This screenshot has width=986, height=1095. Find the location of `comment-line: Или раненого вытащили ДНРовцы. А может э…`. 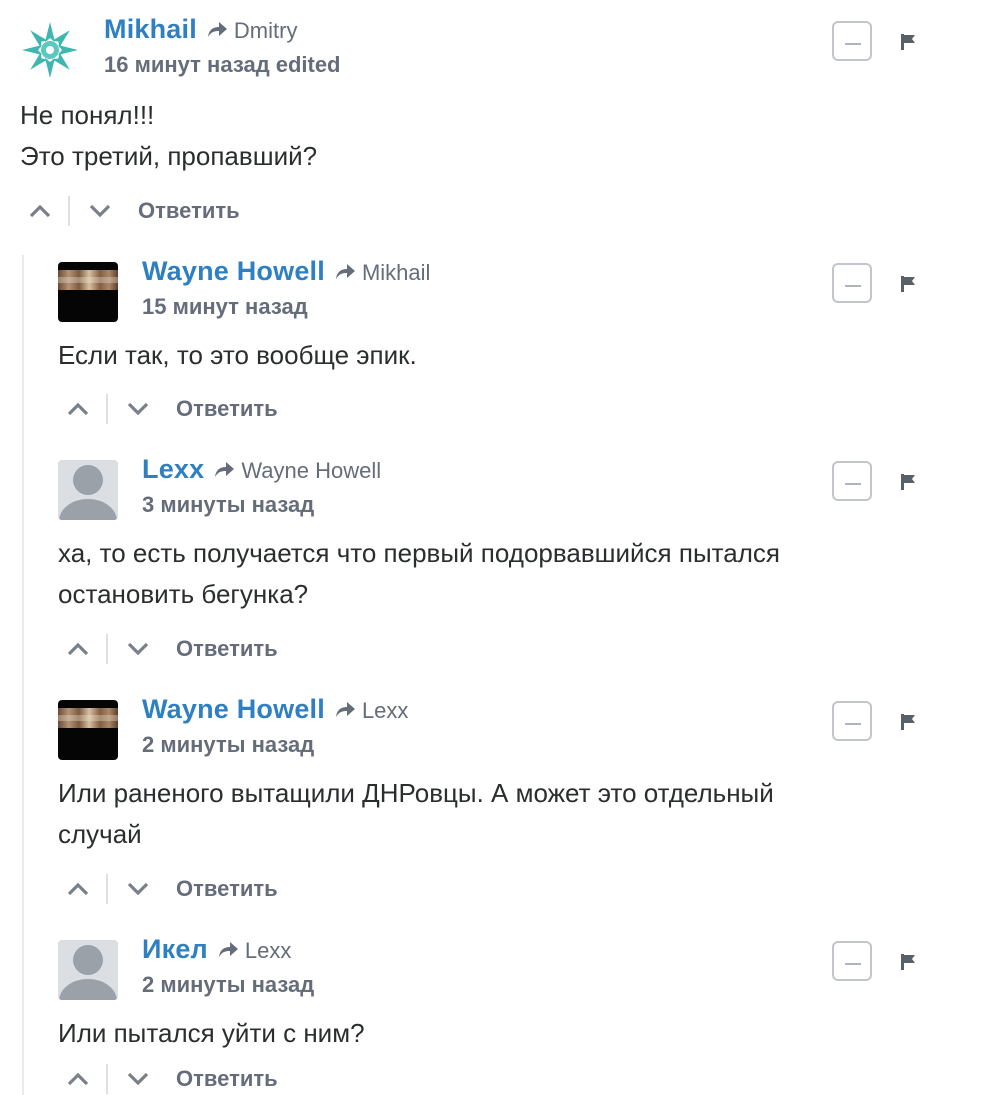

comment-line: Или раненого вытащили ДНРовцы. А может э… is located at coordinates (416, 793).